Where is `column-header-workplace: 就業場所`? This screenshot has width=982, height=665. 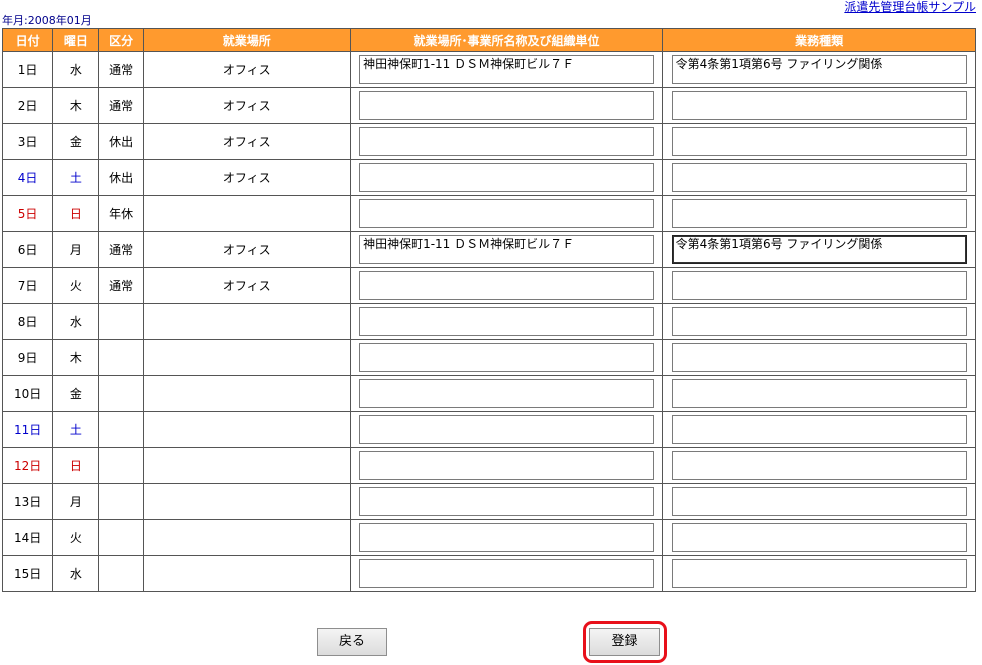 column-header-workplace: 就業場所 is located at coordinates (246, 40).